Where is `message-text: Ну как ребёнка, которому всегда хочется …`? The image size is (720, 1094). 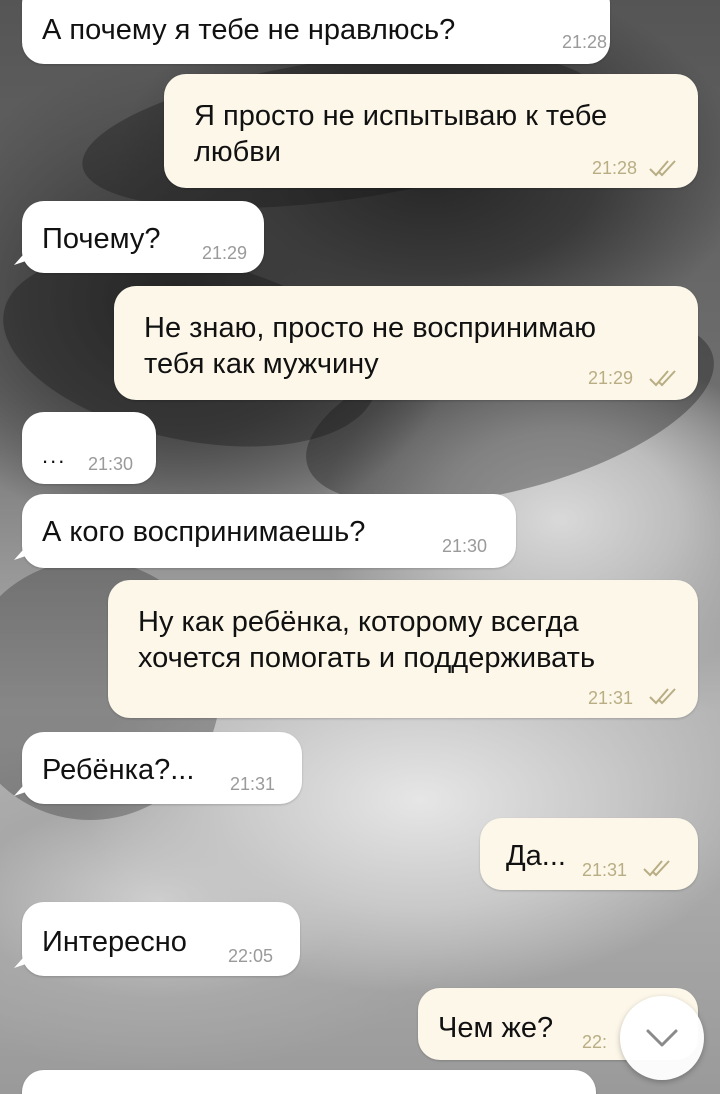
message-text: Ну как ребёнка, которому всегда хочется … is located at coordinates (367, 640).